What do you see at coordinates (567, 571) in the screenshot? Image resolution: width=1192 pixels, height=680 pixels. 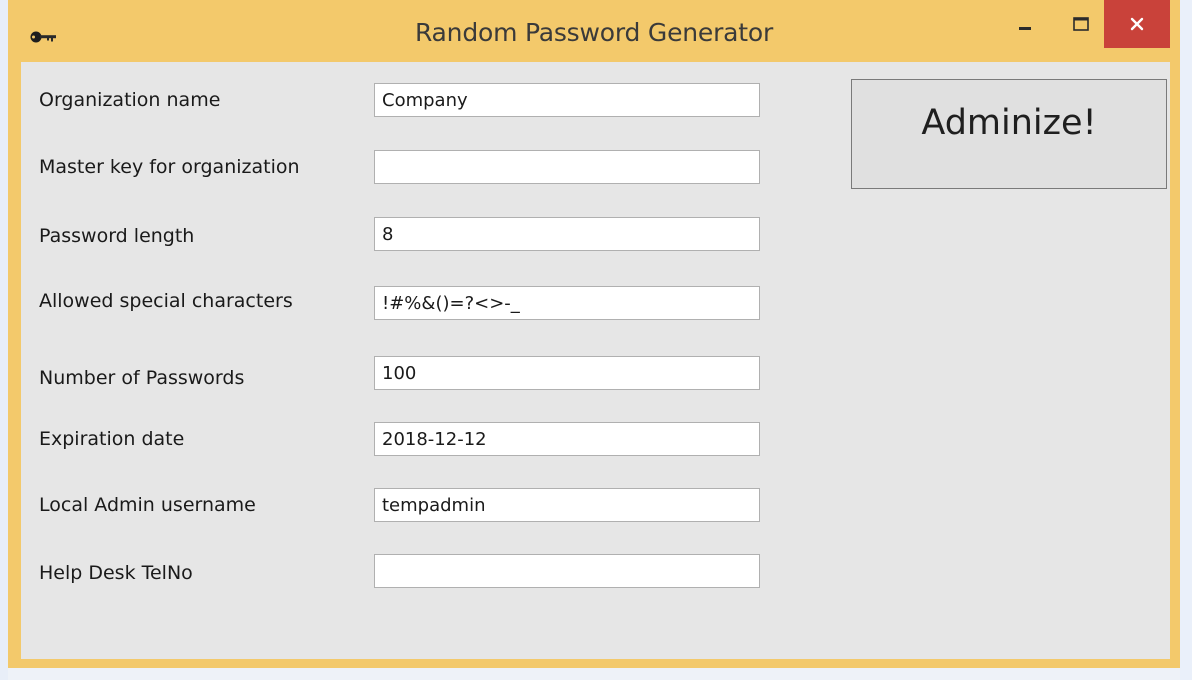 I see `help-desk-telno-input` at bounding box center [567, 571].